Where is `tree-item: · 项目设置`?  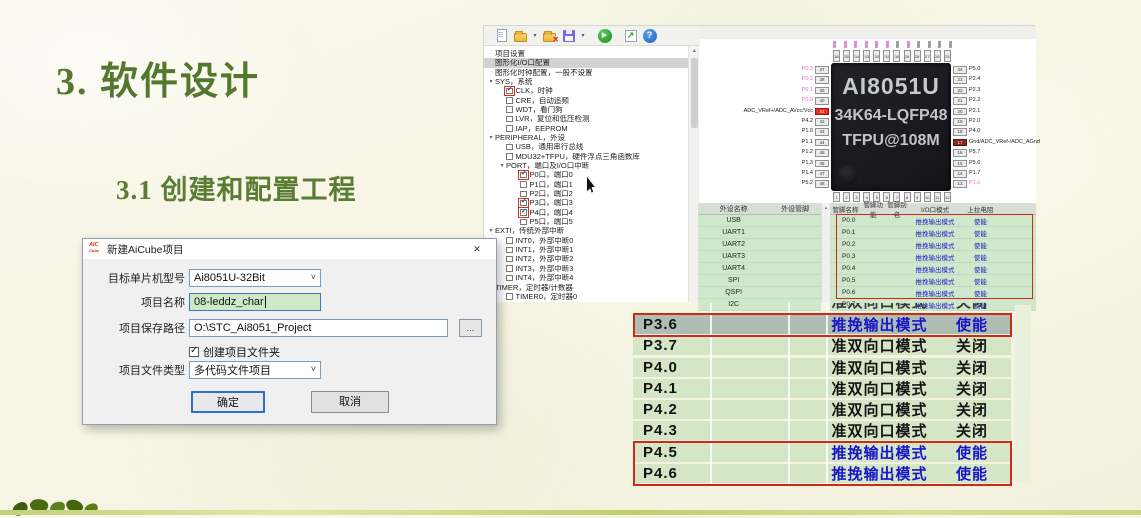 tree-item: · 项目设置 is located at coordinates (586, 53).